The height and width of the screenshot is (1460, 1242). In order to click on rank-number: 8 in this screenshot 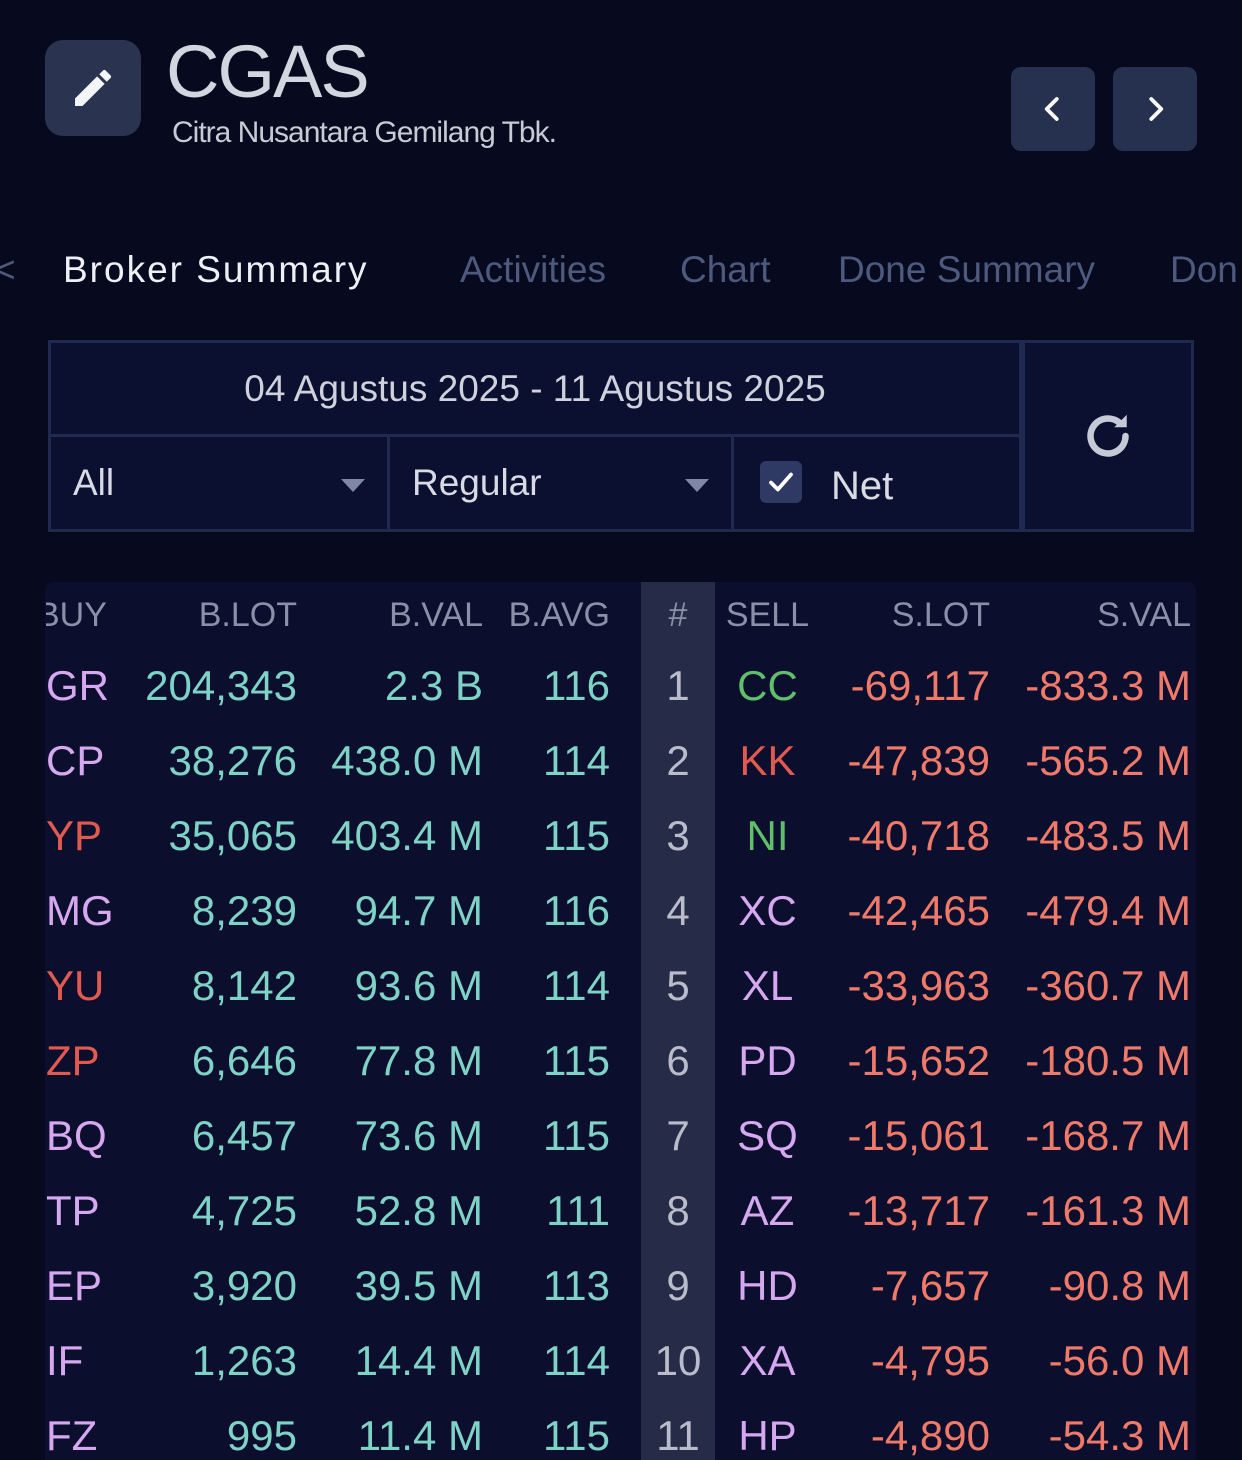, I will do `click(678, 1210)`.